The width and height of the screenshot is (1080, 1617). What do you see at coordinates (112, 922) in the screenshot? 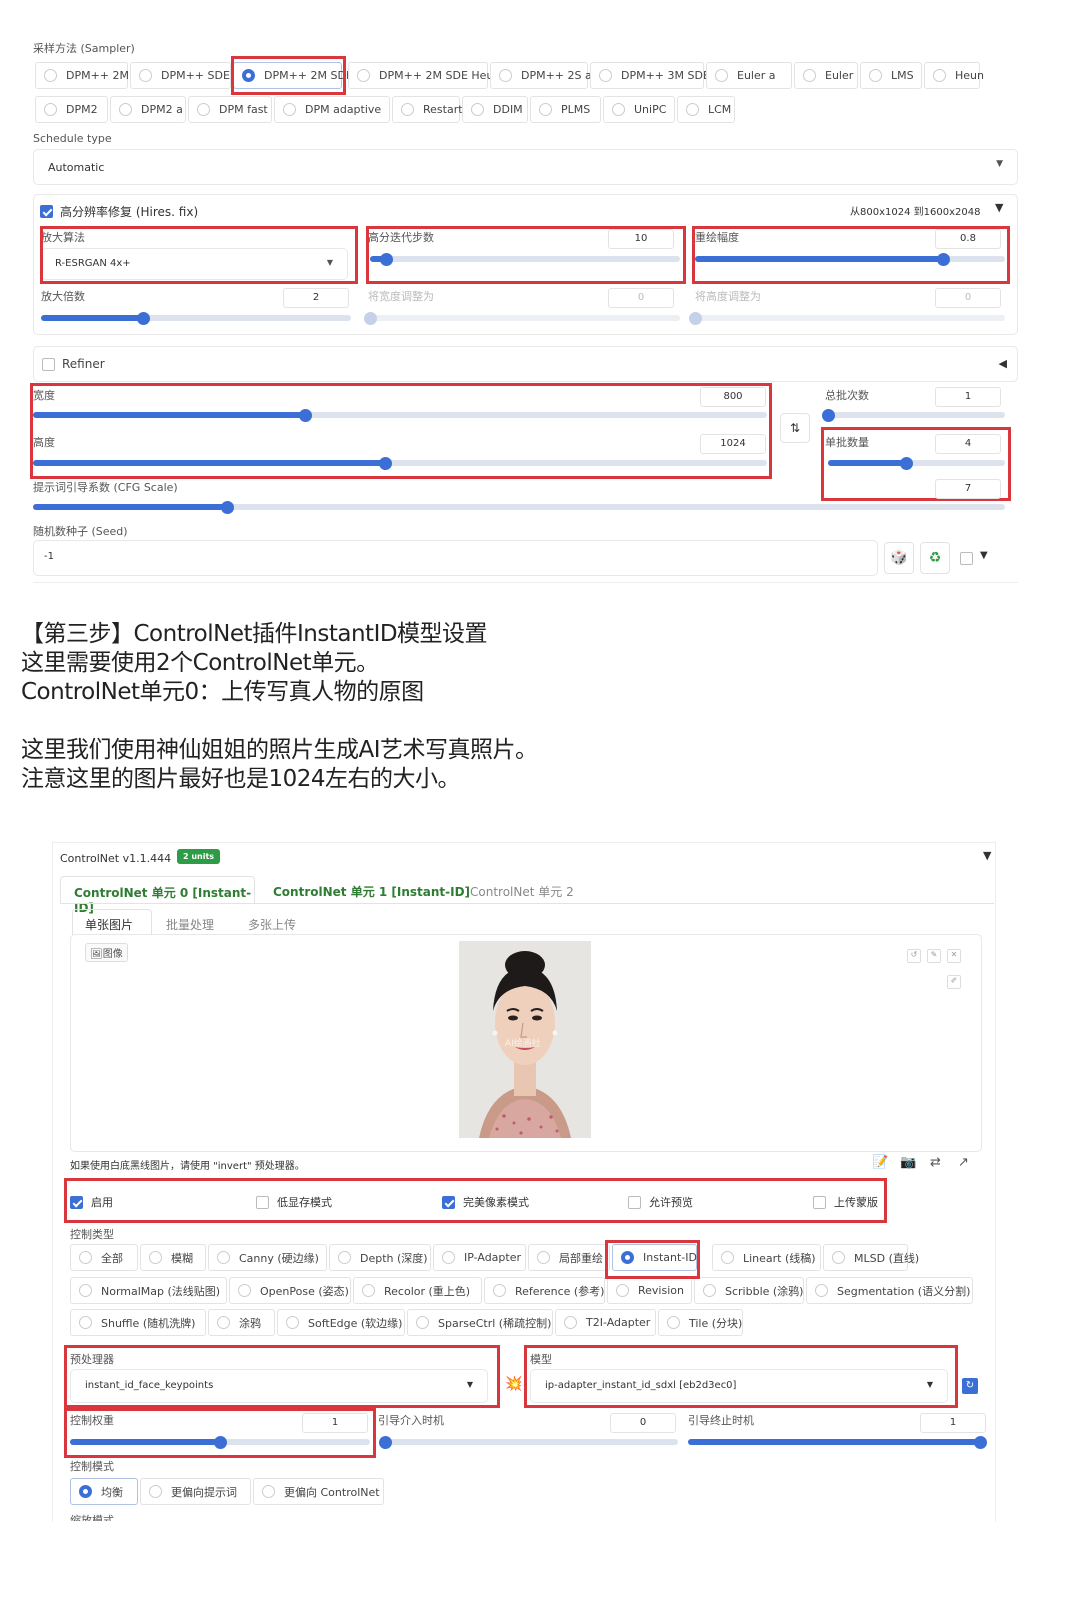
I see `subtab-single: 单张图片` at bounding box center [112, 922].